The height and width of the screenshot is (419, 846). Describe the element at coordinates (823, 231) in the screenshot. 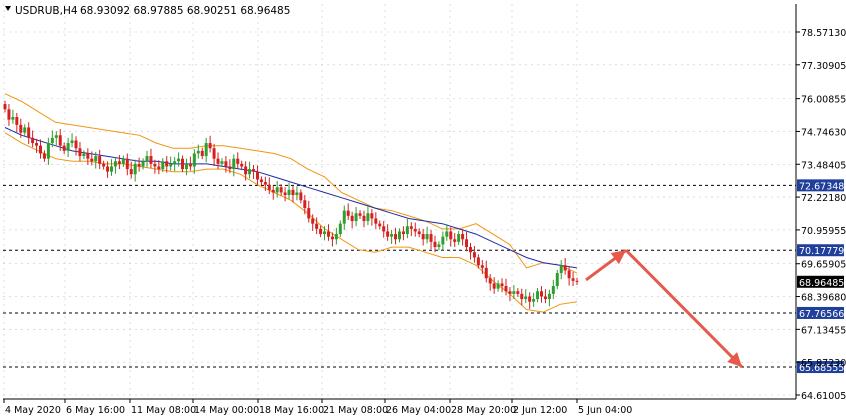

I see `price-tick-label: 70.95955` at that location.